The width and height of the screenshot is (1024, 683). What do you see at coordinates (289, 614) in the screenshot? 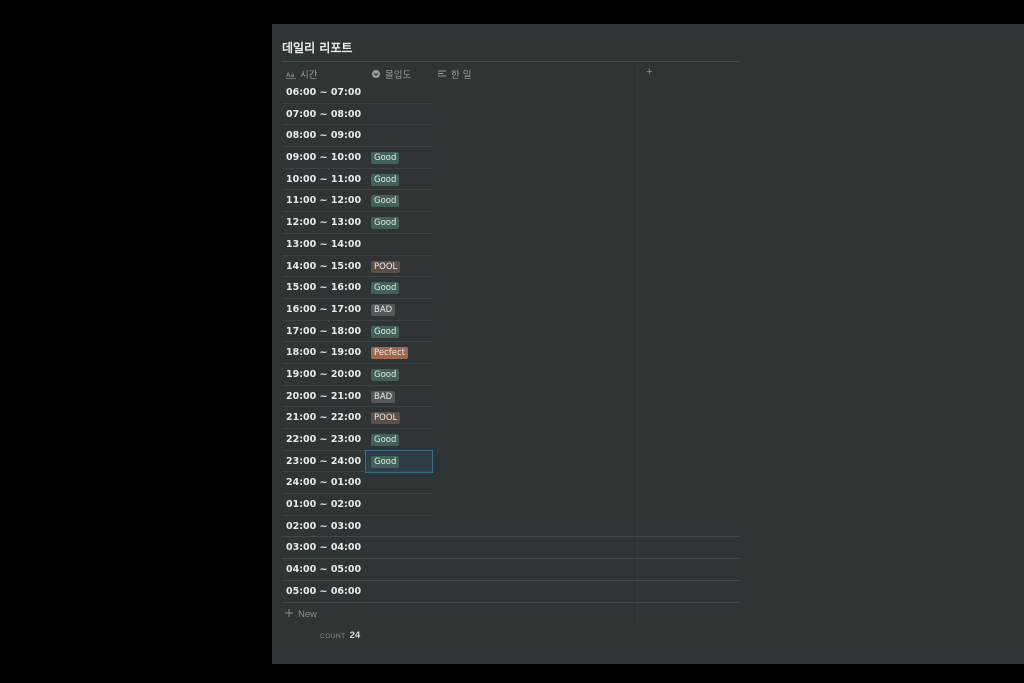
I see `plus-icon` at bounding box center [289, 614].